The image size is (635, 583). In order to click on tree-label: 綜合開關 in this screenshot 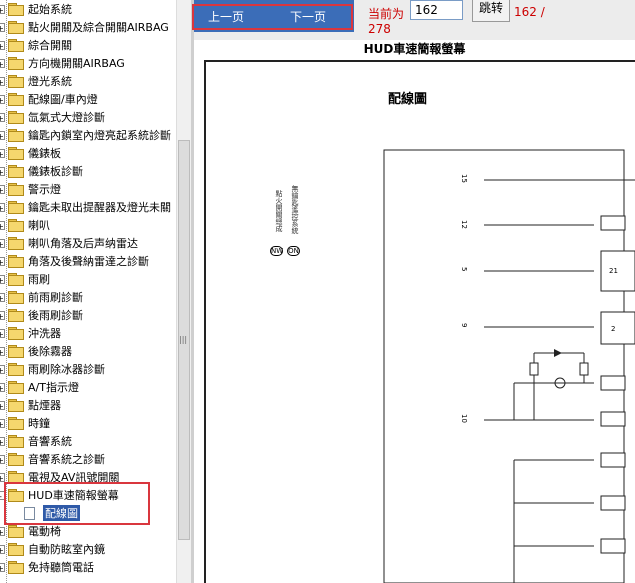, I will do `click(50, 45)`.